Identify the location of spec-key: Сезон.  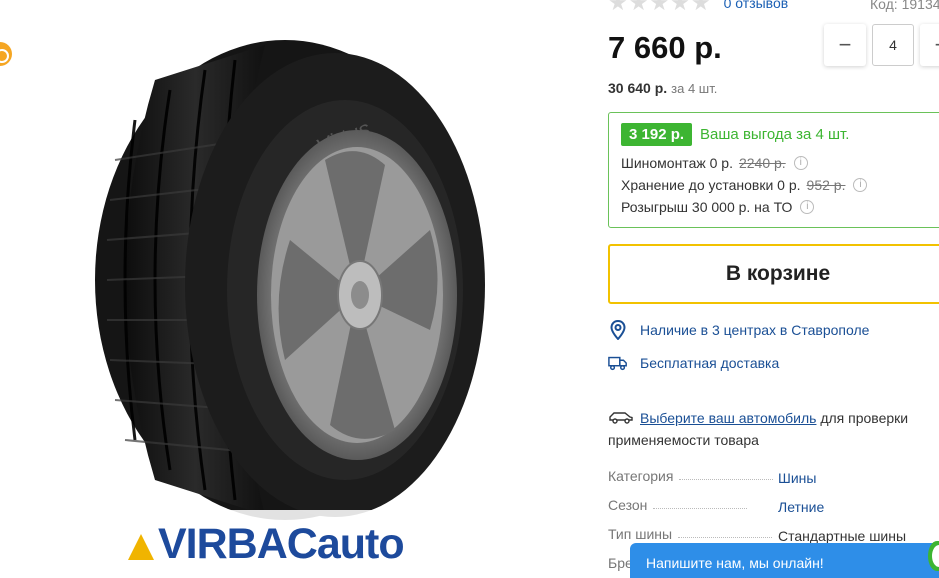
(628, 505).